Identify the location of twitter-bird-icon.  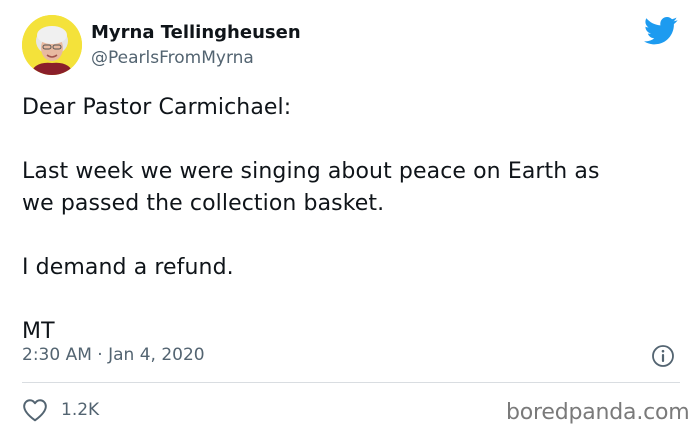
(661, 31).